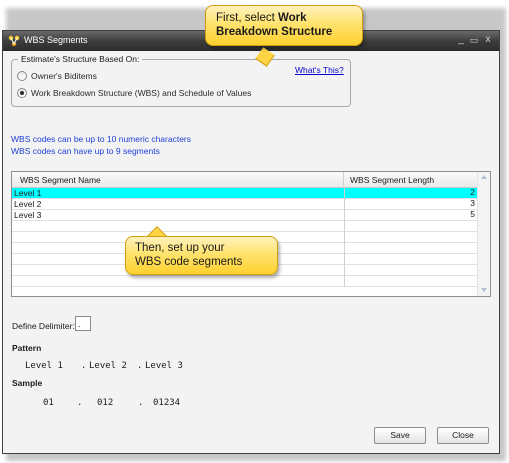 The width and height of the screenshot is (509, 463). I want to click on segment-name-cell: Level 1, so click(27, 193).